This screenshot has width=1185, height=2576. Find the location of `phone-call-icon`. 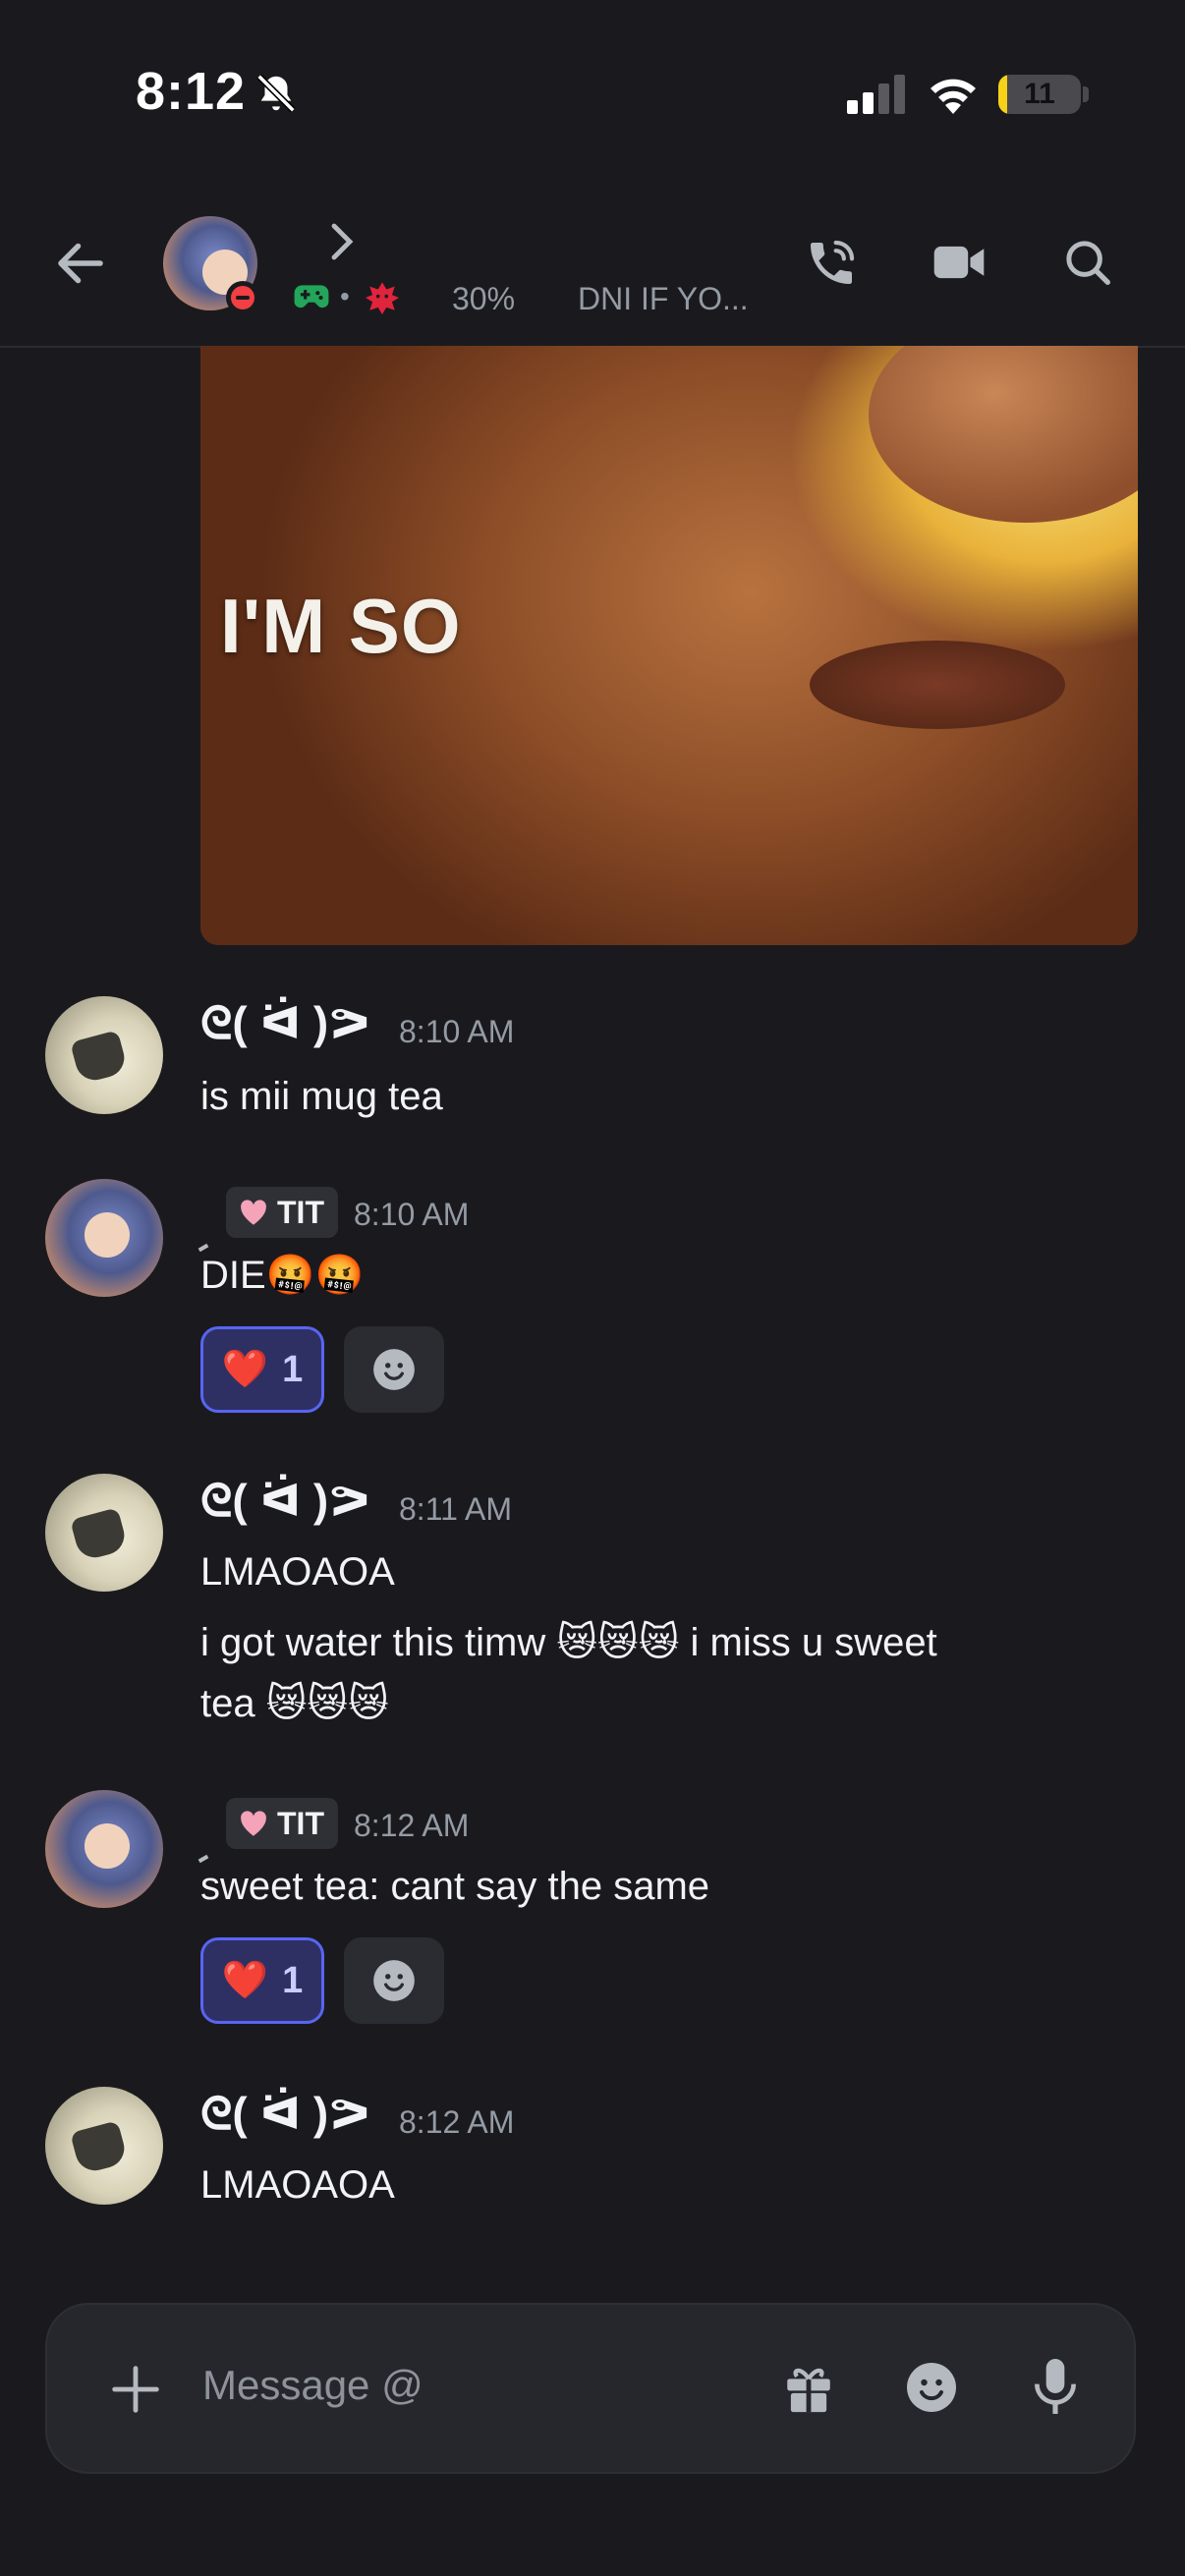

phone-call-icon is located at coordinates (832, 263).